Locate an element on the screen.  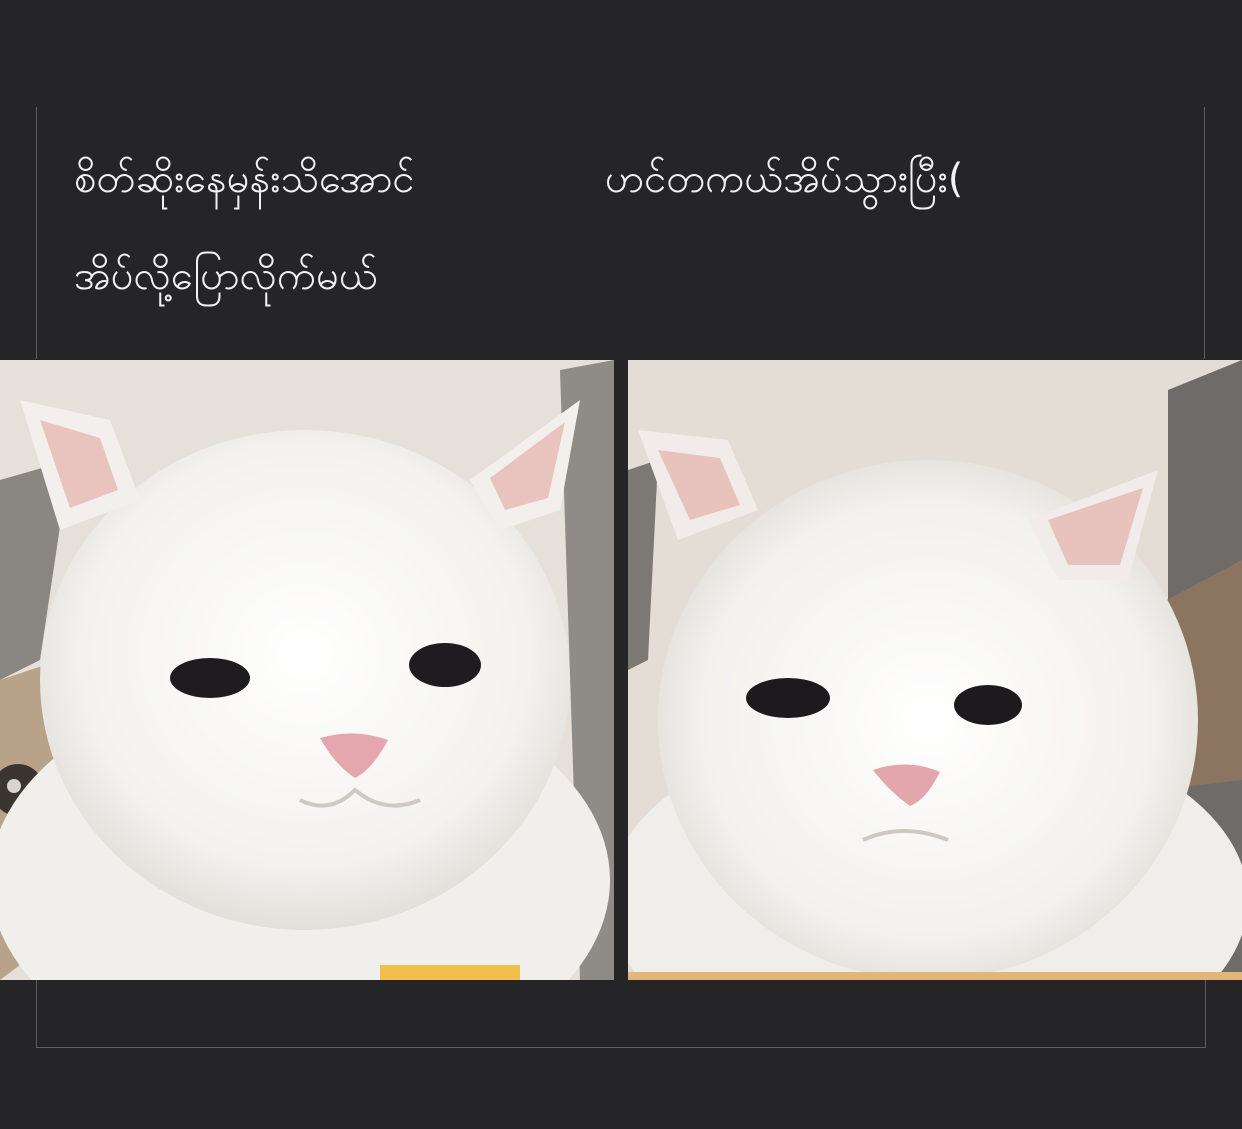
frame-bottom-bracket is located at coordinates (621, 1014).